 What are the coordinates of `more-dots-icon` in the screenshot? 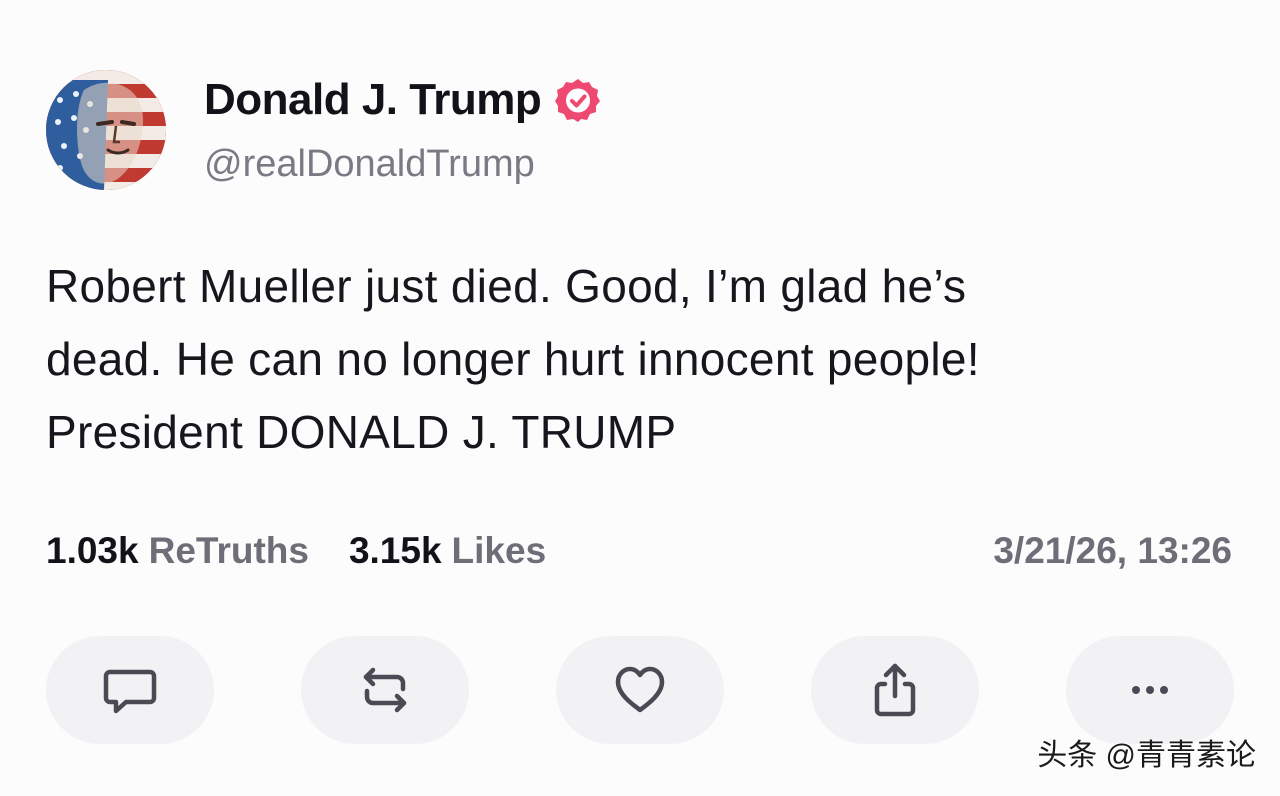 It's located at (1150, 690).